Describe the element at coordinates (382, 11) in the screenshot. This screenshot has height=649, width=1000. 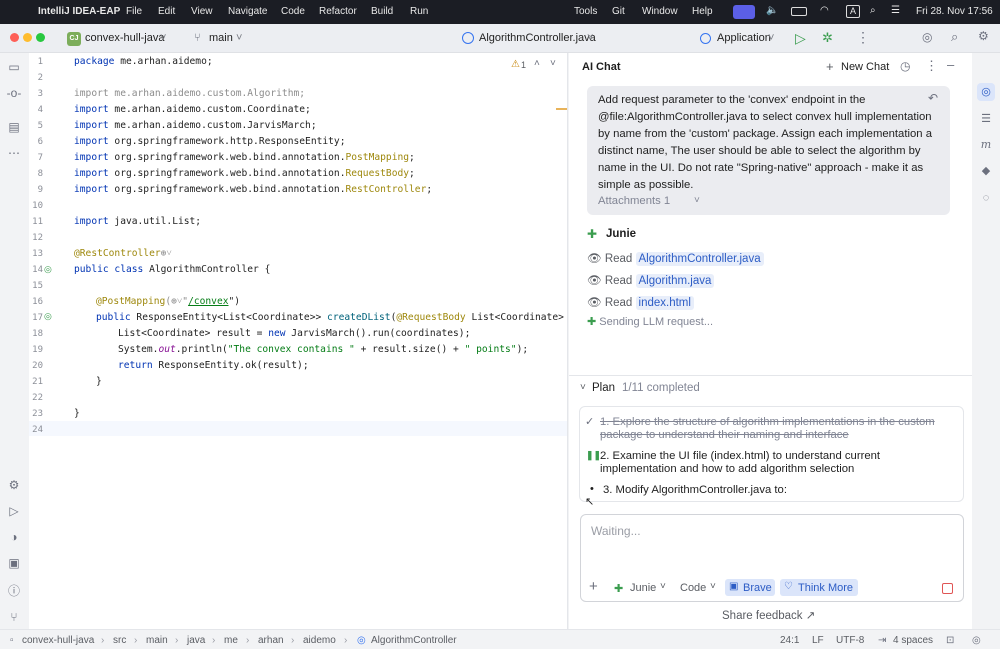
I see `menu-build: Build` at that location.